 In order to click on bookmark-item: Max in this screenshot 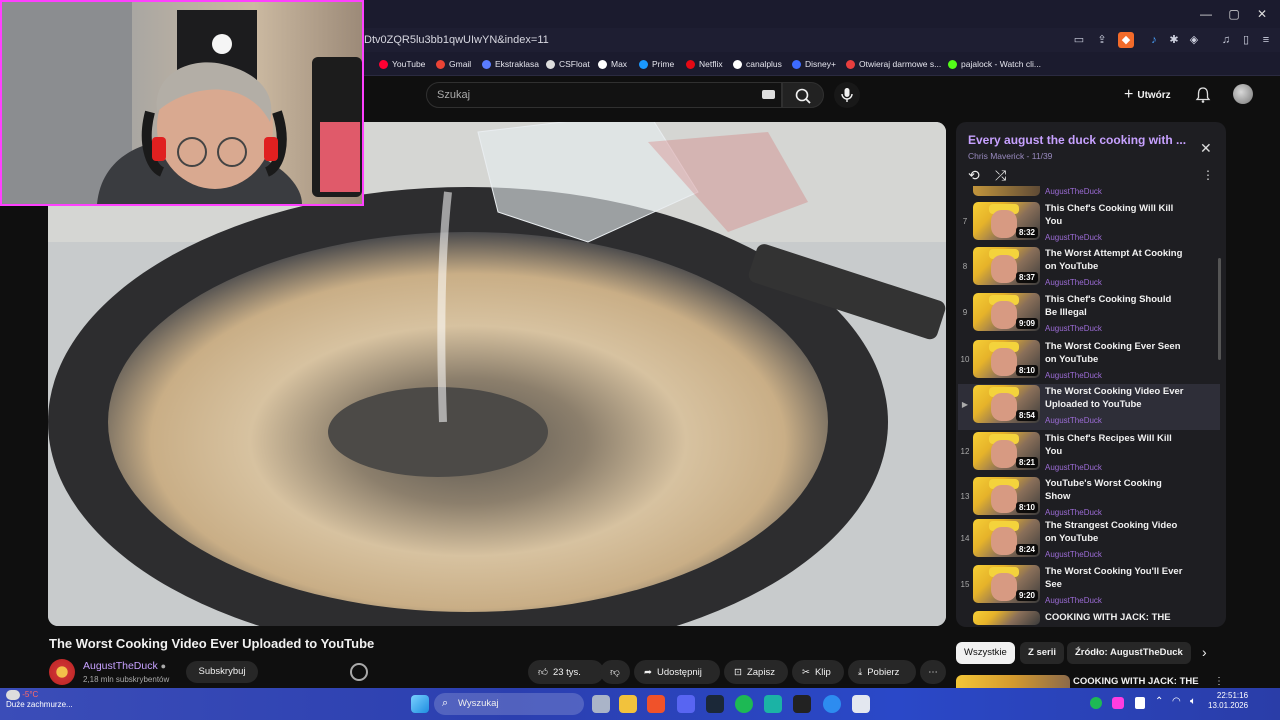, I will do `click(612, 64)`.